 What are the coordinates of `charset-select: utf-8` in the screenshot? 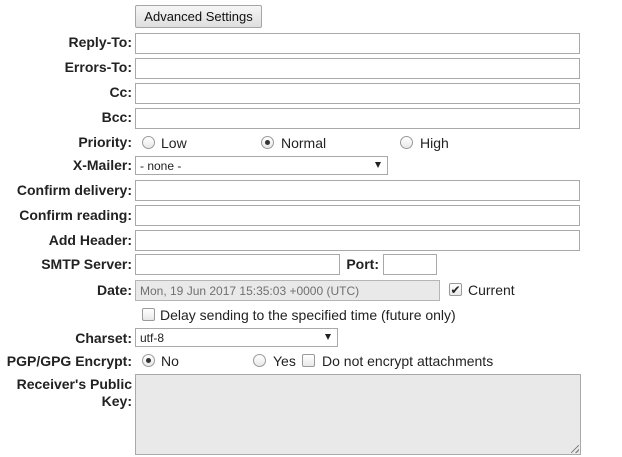 It's located at (236, 337).